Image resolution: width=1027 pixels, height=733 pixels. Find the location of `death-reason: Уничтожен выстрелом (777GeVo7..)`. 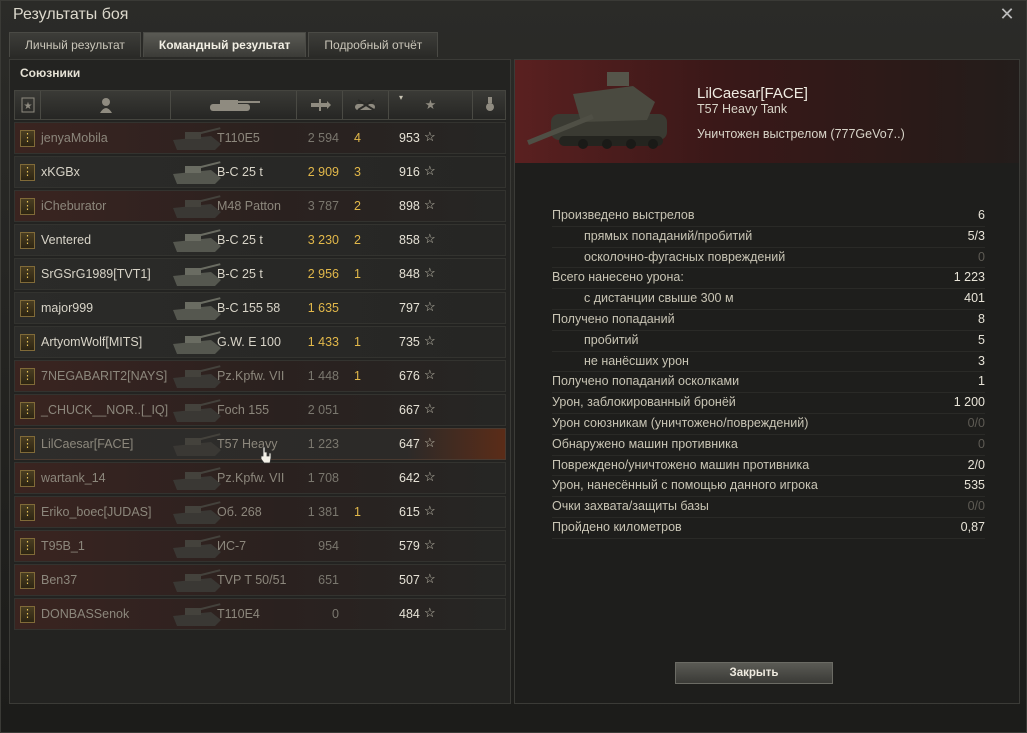

death-reason: Уничтожен выстрелом (777GeVo7..) is located at coordinates (801, 134).